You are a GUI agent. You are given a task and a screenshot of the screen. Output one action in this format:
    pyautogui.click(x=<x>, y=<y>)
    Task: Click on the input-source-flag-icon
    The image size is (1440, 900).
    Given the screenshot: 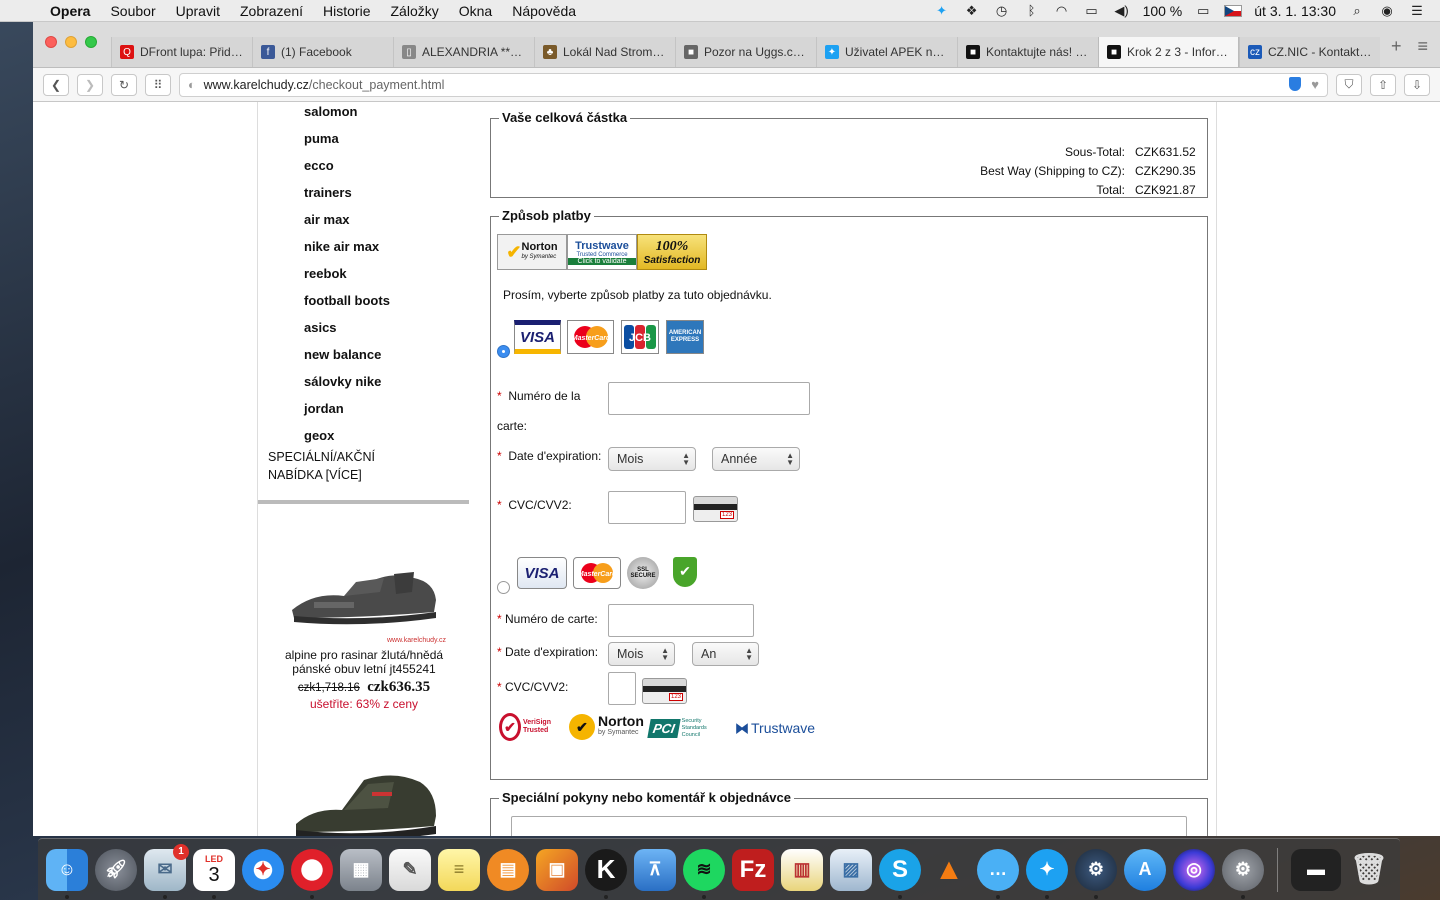 What is the action you would take?
    pyautogui.click(x=1233, y=10)
    